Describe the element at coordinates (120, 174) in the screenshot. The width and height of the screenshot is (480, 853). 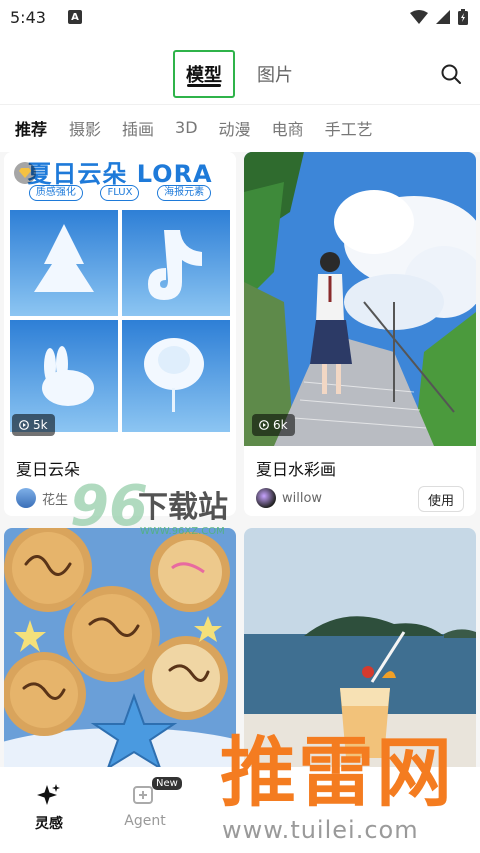
I see `card-header-title: 夏日云朵 LORA` at that location.